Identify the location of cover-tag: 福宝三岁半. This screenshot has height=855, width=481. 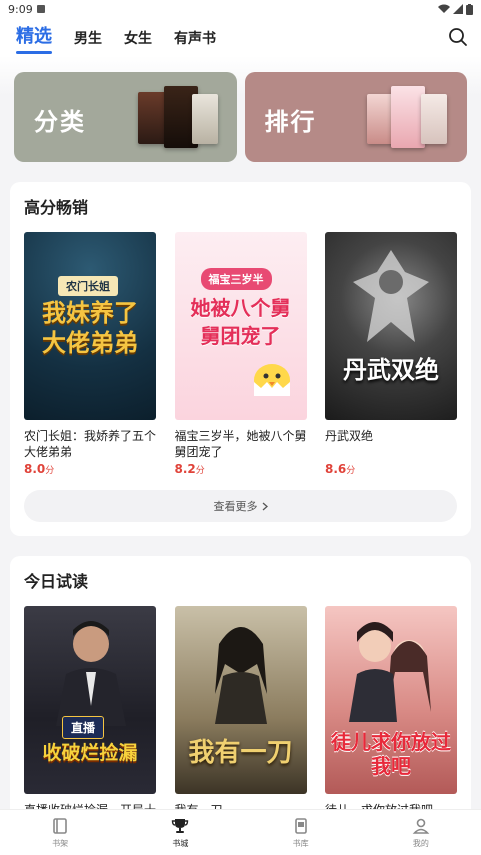
(236, 279).